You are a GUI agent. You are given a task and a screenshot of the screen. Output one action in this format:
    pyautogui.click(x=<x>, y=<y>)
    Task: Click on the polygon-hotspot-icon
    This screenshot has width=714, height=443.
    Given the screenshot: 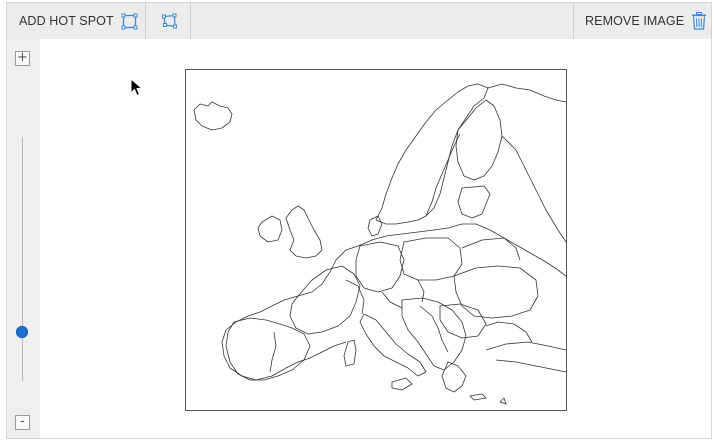 What is the action you would take?
    pyautogui.click(x=169, y=21)
    